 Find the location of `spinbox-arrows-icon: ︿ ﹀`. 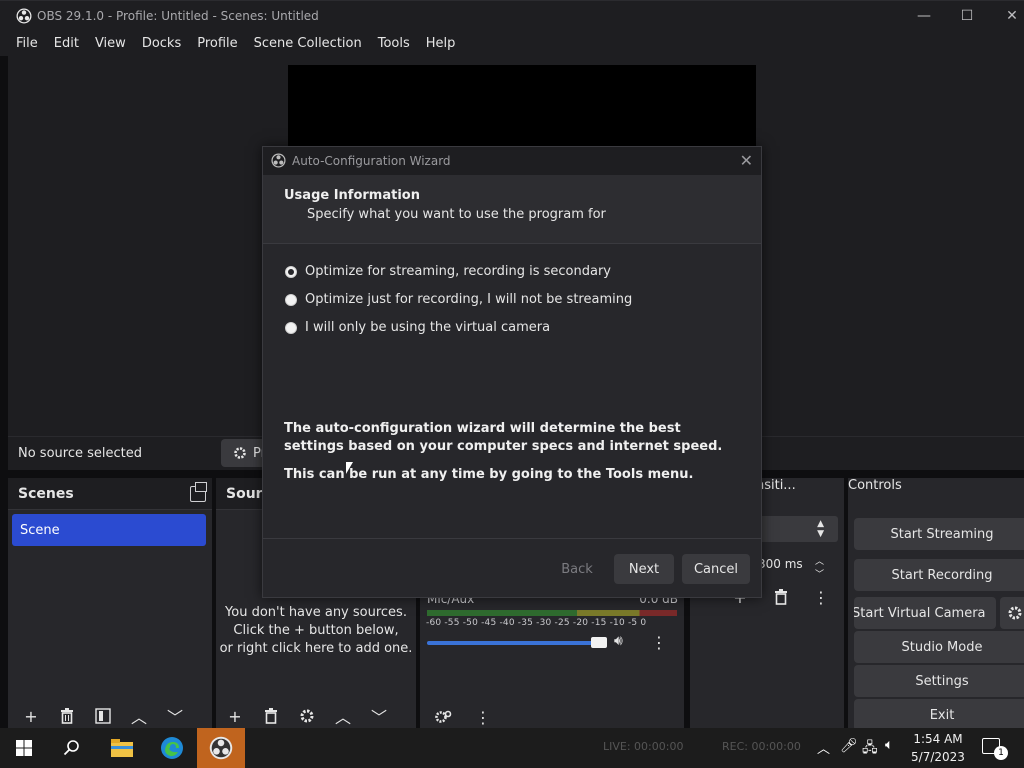

spinbox-arrows-icon: ︿ ﹀ is located at coordinates (819, 567).